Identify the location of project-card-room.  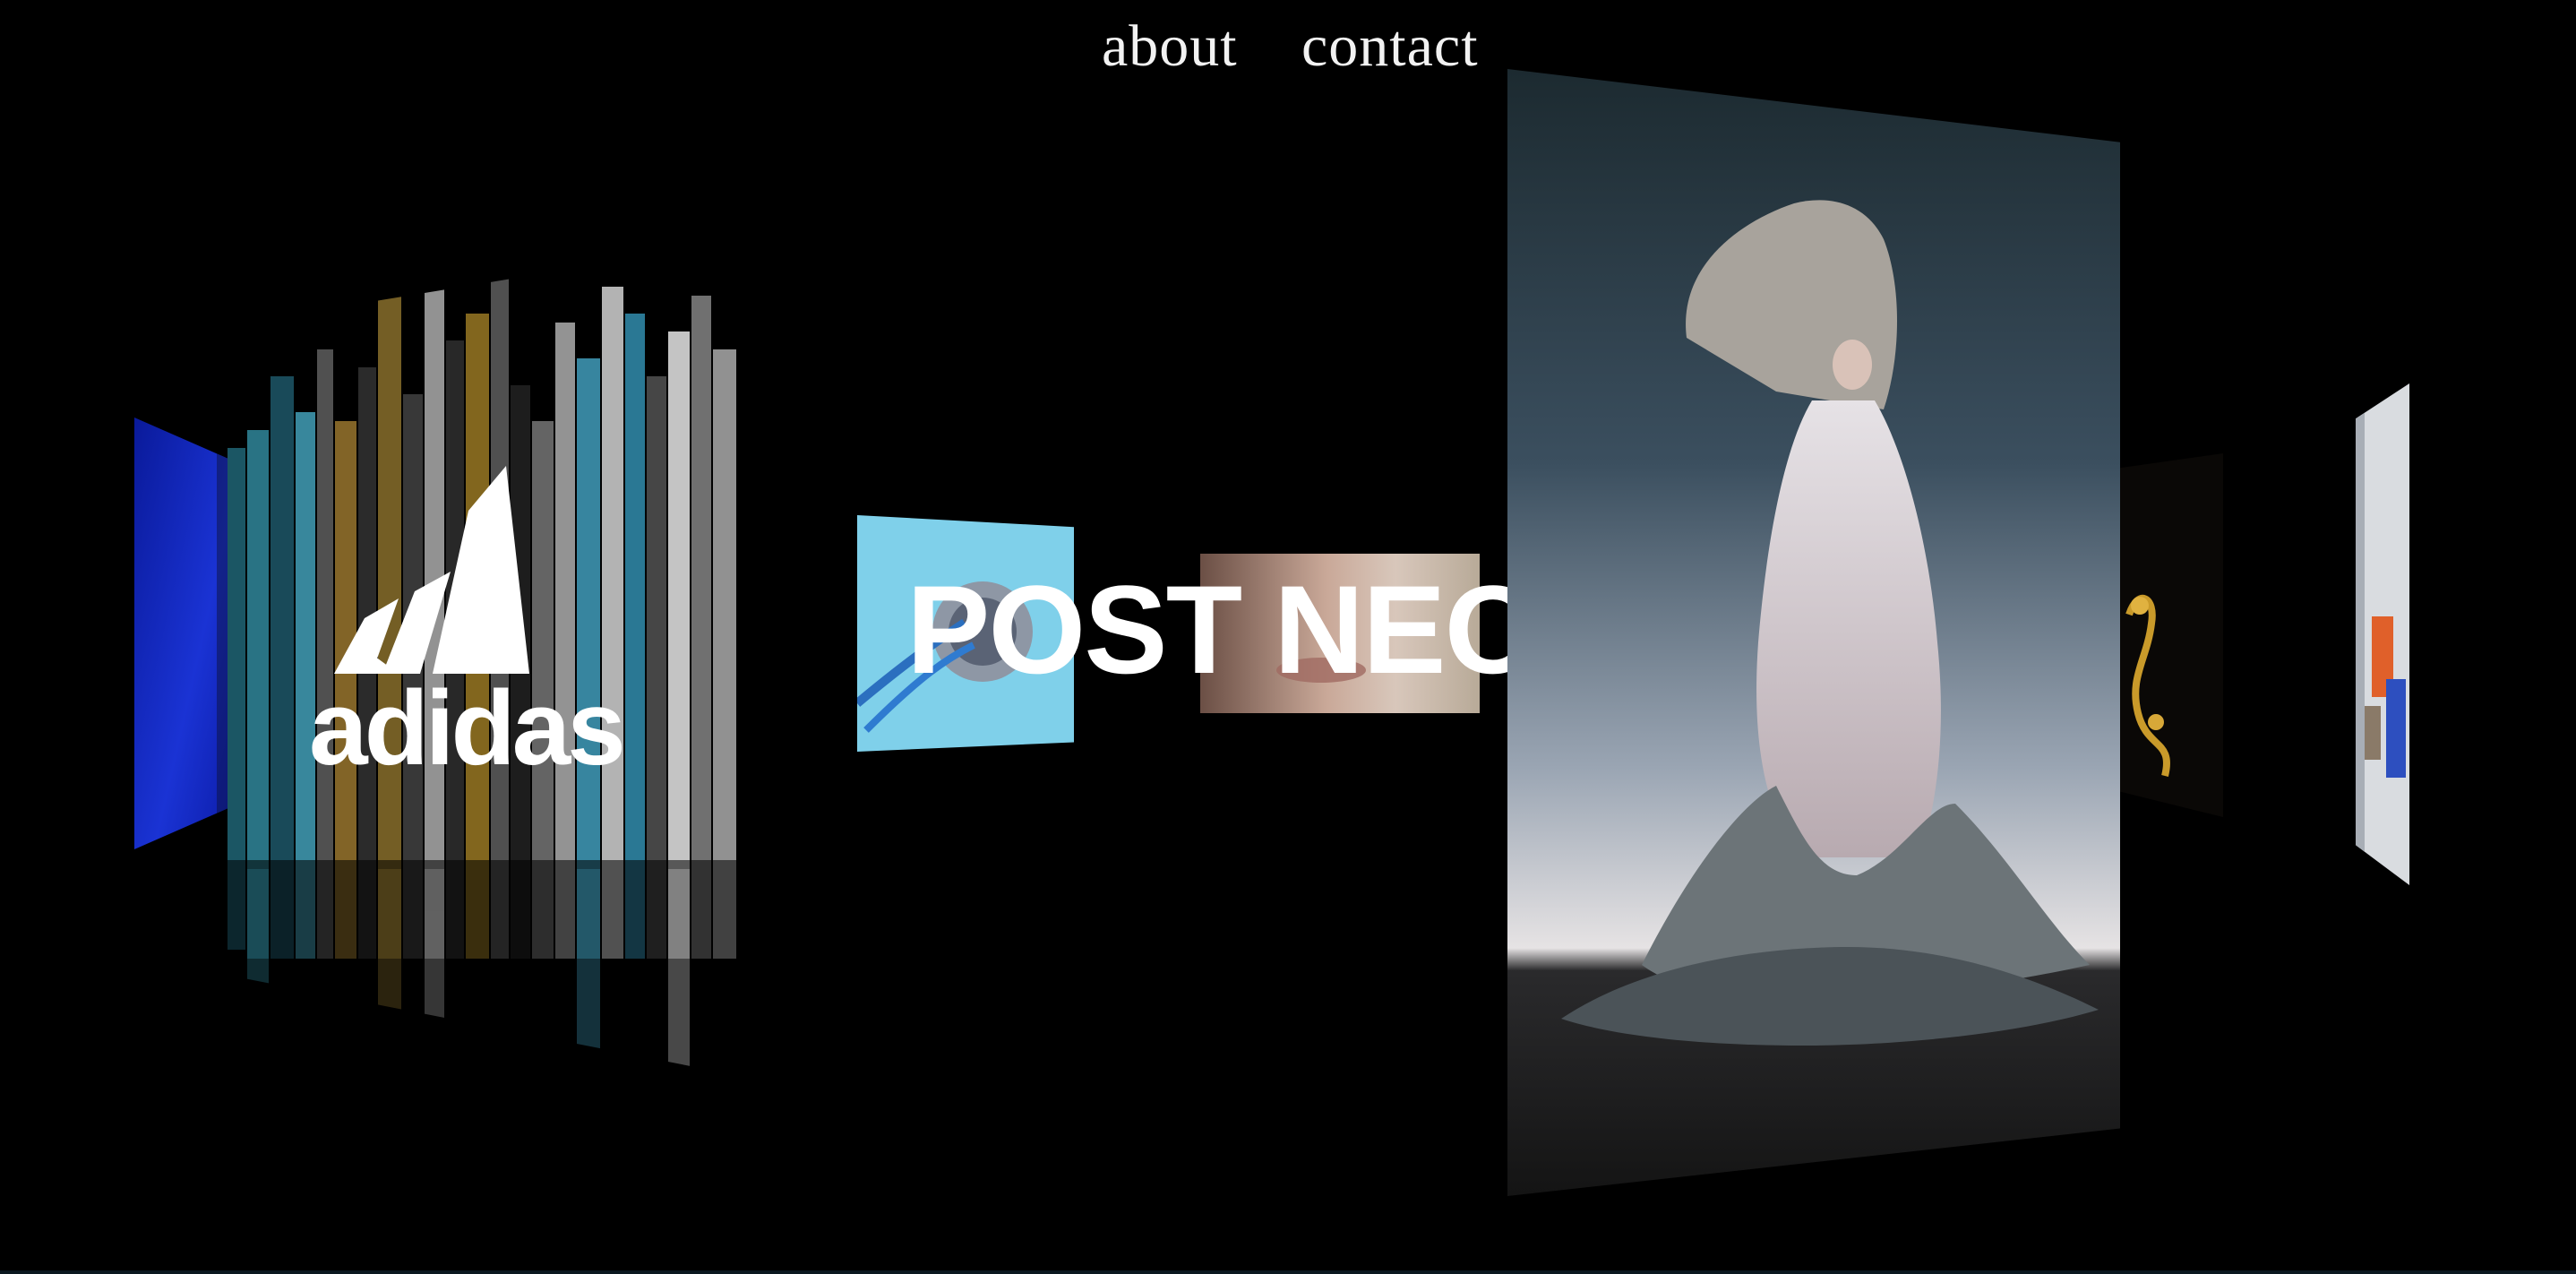
(2382, 634).